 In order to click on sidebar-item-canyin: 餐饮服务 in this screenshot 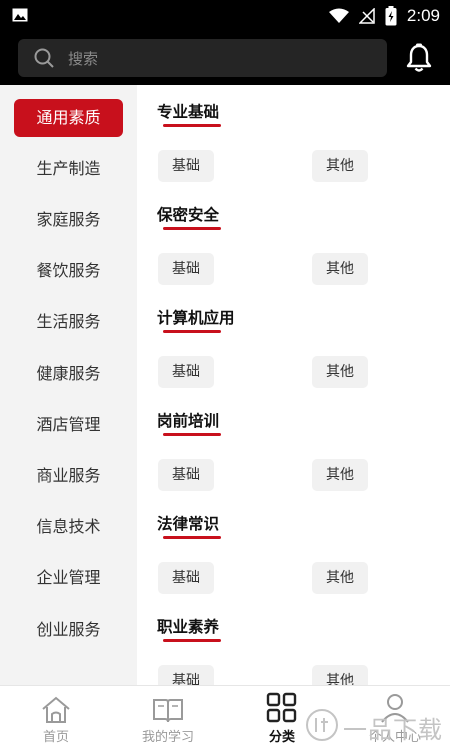, I will do `click(68, 271)`.